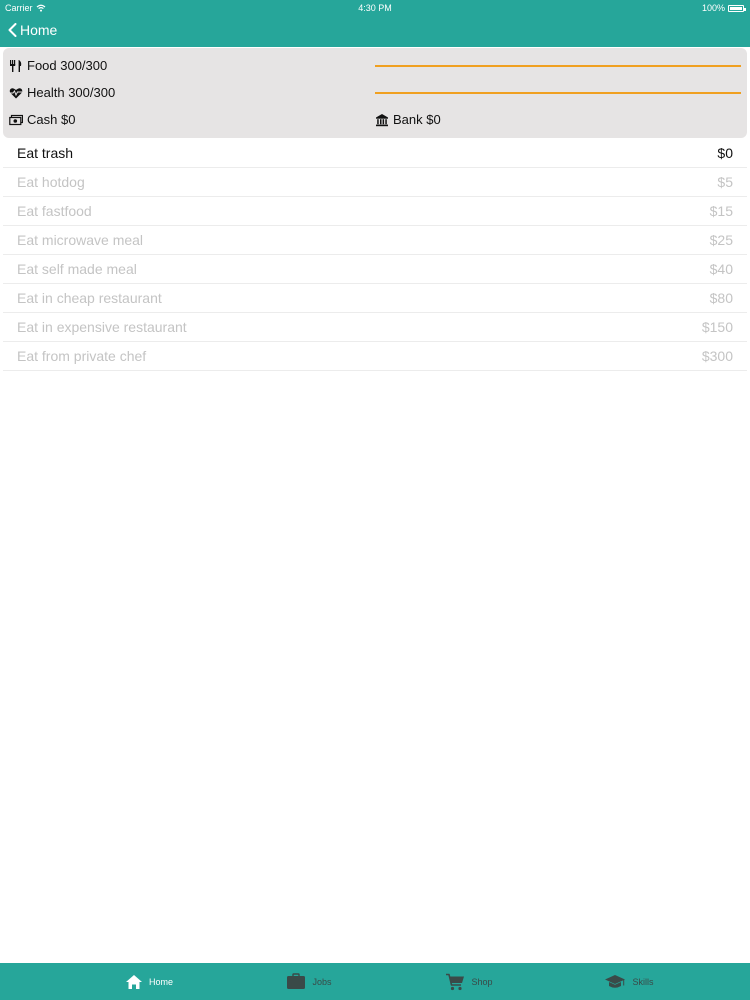 This screenshot has height=1000, width=750. Describe the element at coordinates (375, 327) in the screenshot. I see `list-item: Eat in expensive restaurant $150` at that location.